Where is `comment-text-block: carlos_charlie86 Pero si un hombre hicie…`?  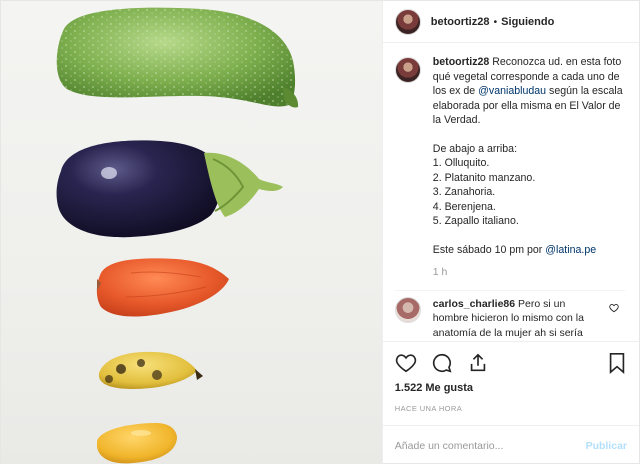
comment-text-block: carlos_charlie86 Pero si un hombre hicie… is located at coordinates (517, 319).